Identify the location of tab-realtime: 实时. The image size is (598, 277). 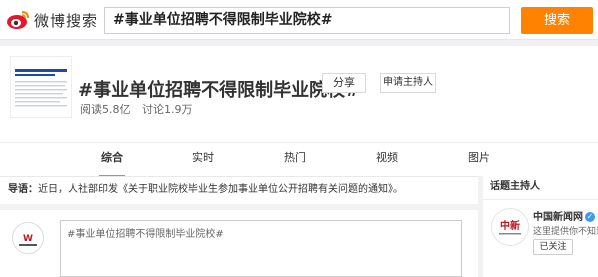
(203, 160).